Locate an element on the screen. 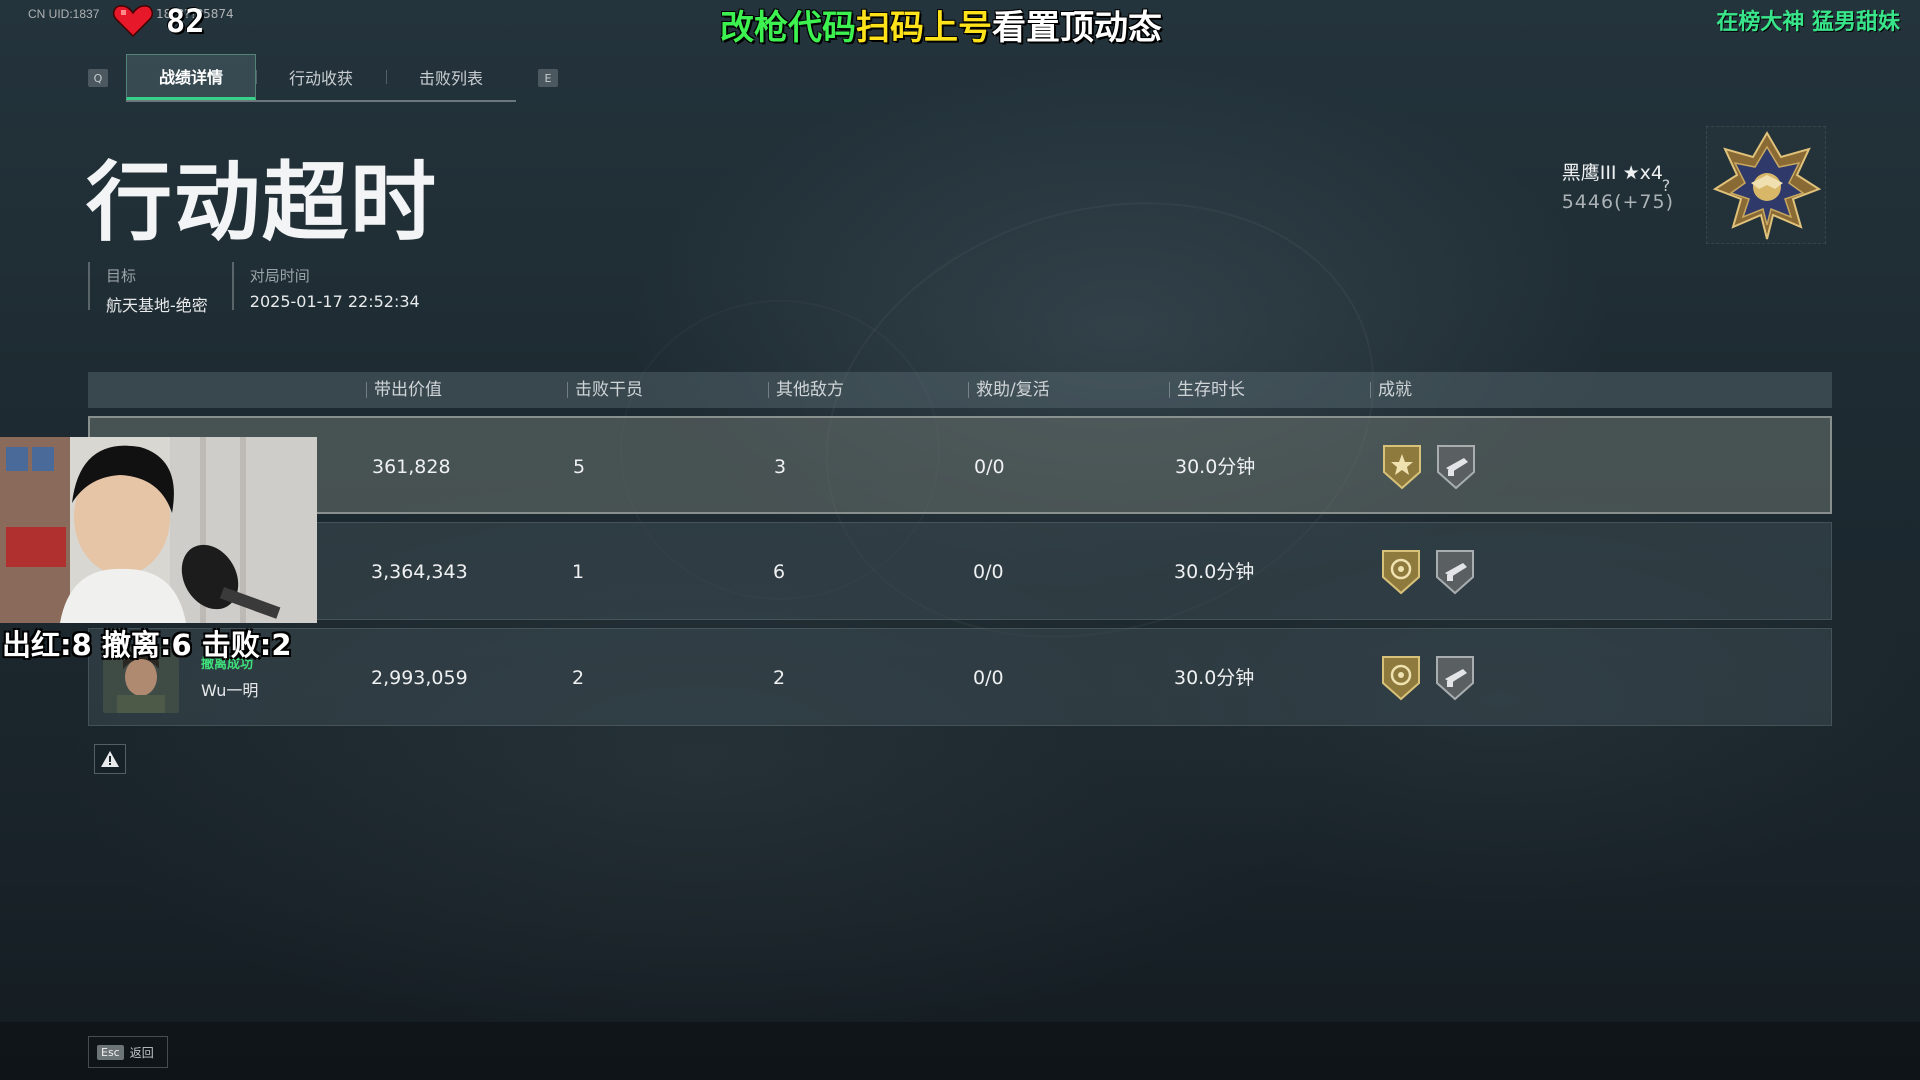 The height and width of the screenshot is (1080, 1920). meta-target-value: 航天基地-绝密 is located at coordinates (157, 305).